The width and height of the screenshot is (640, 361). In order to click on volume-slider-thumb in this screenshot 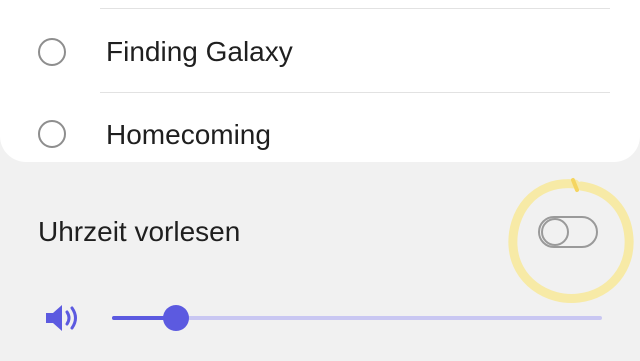, I will do `click(176, 318)`.